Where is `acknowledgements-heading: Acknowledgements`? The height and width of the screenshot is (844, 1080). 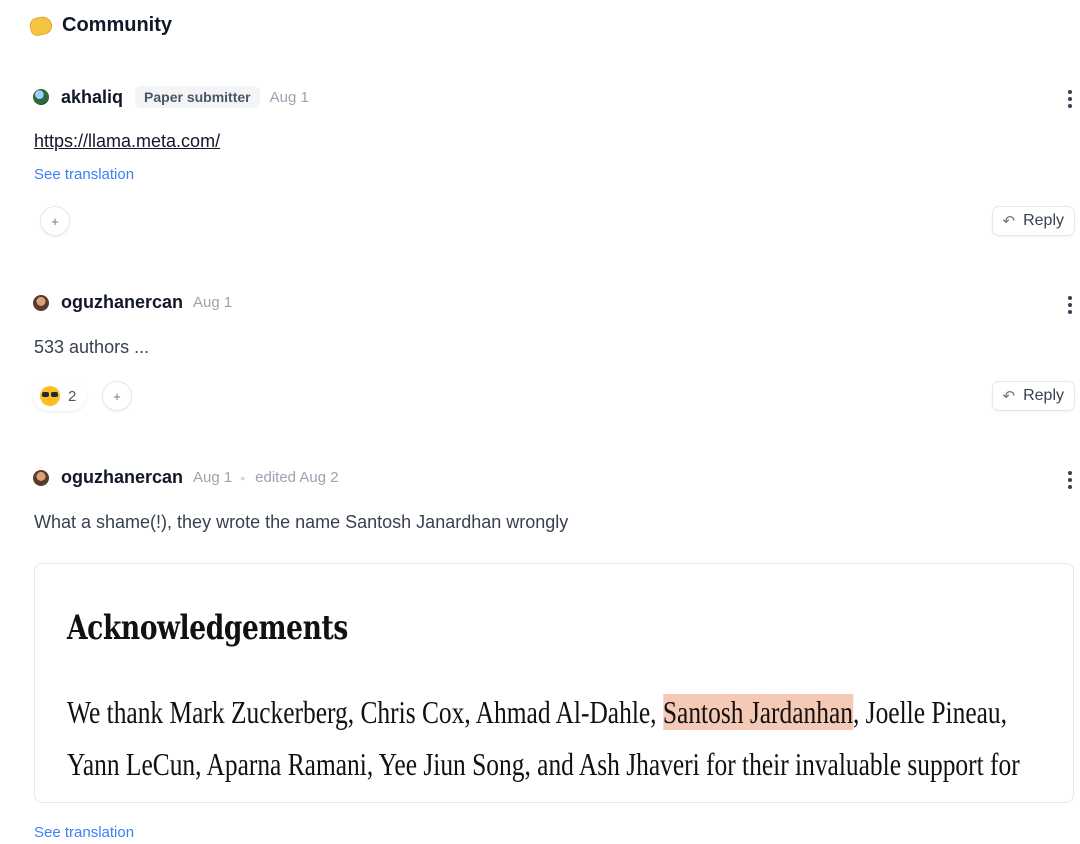
acknowledgements-heading: Acknowledgements is located at coordinates (207, 628).